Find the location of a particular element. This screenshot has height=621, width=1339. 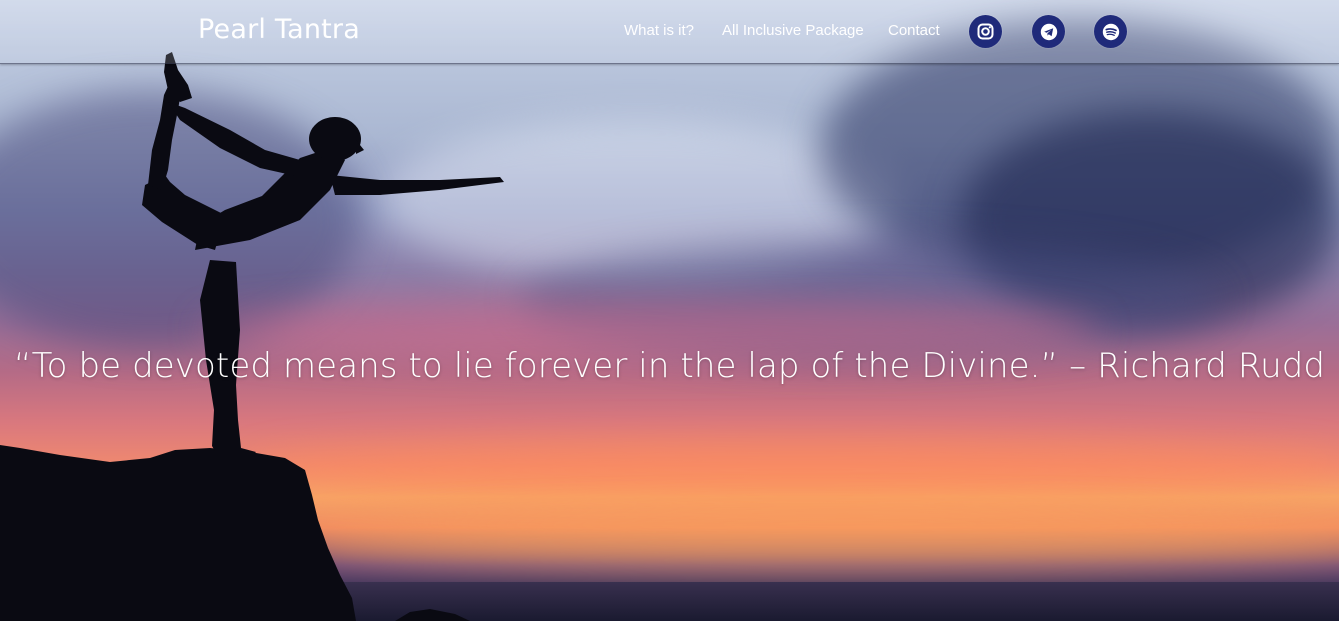

telegram-button is located at coordinates (1048, 31).